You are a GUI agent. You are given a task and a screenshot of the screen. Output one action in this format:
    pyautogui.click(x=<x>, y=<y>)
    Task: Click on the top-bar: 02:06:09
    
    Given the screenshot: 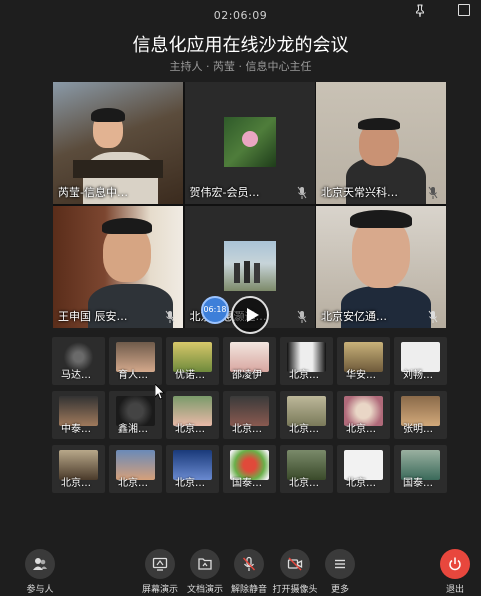 What is the action you would take?
    pyautogui.click(x=240, y=15)
    